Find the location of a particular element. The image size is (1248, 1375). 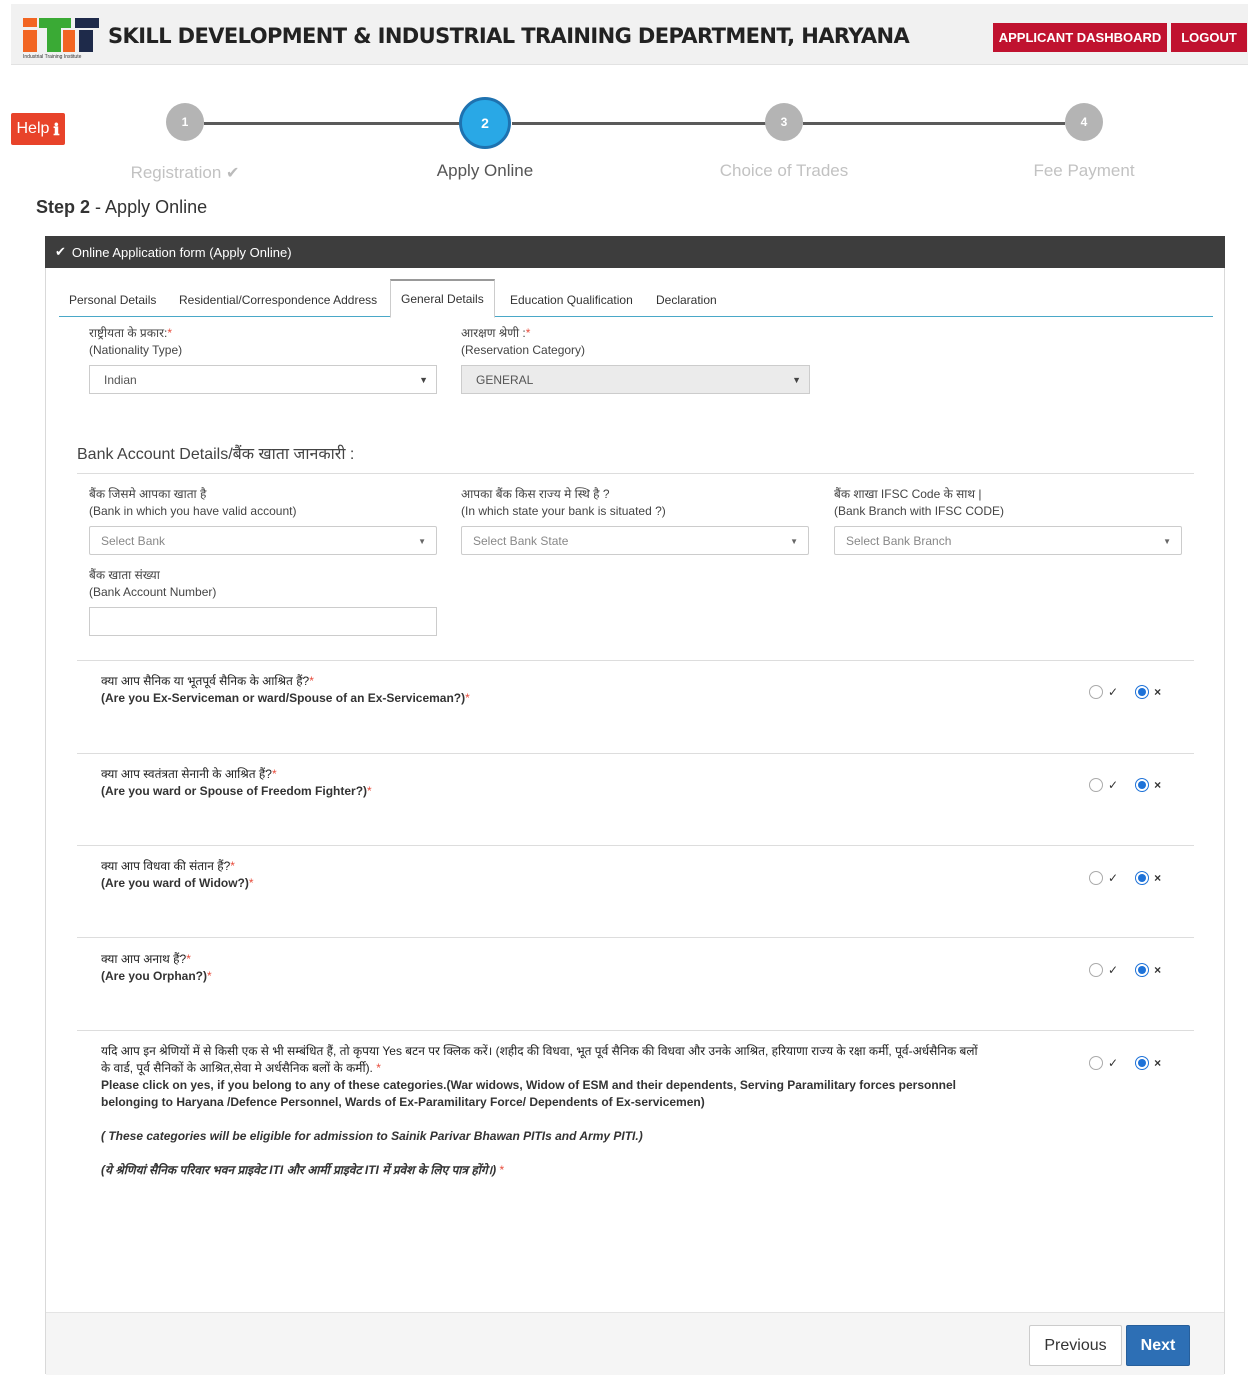

reservation-select: GENERAL ▼ is located at coordinates (635, 379).